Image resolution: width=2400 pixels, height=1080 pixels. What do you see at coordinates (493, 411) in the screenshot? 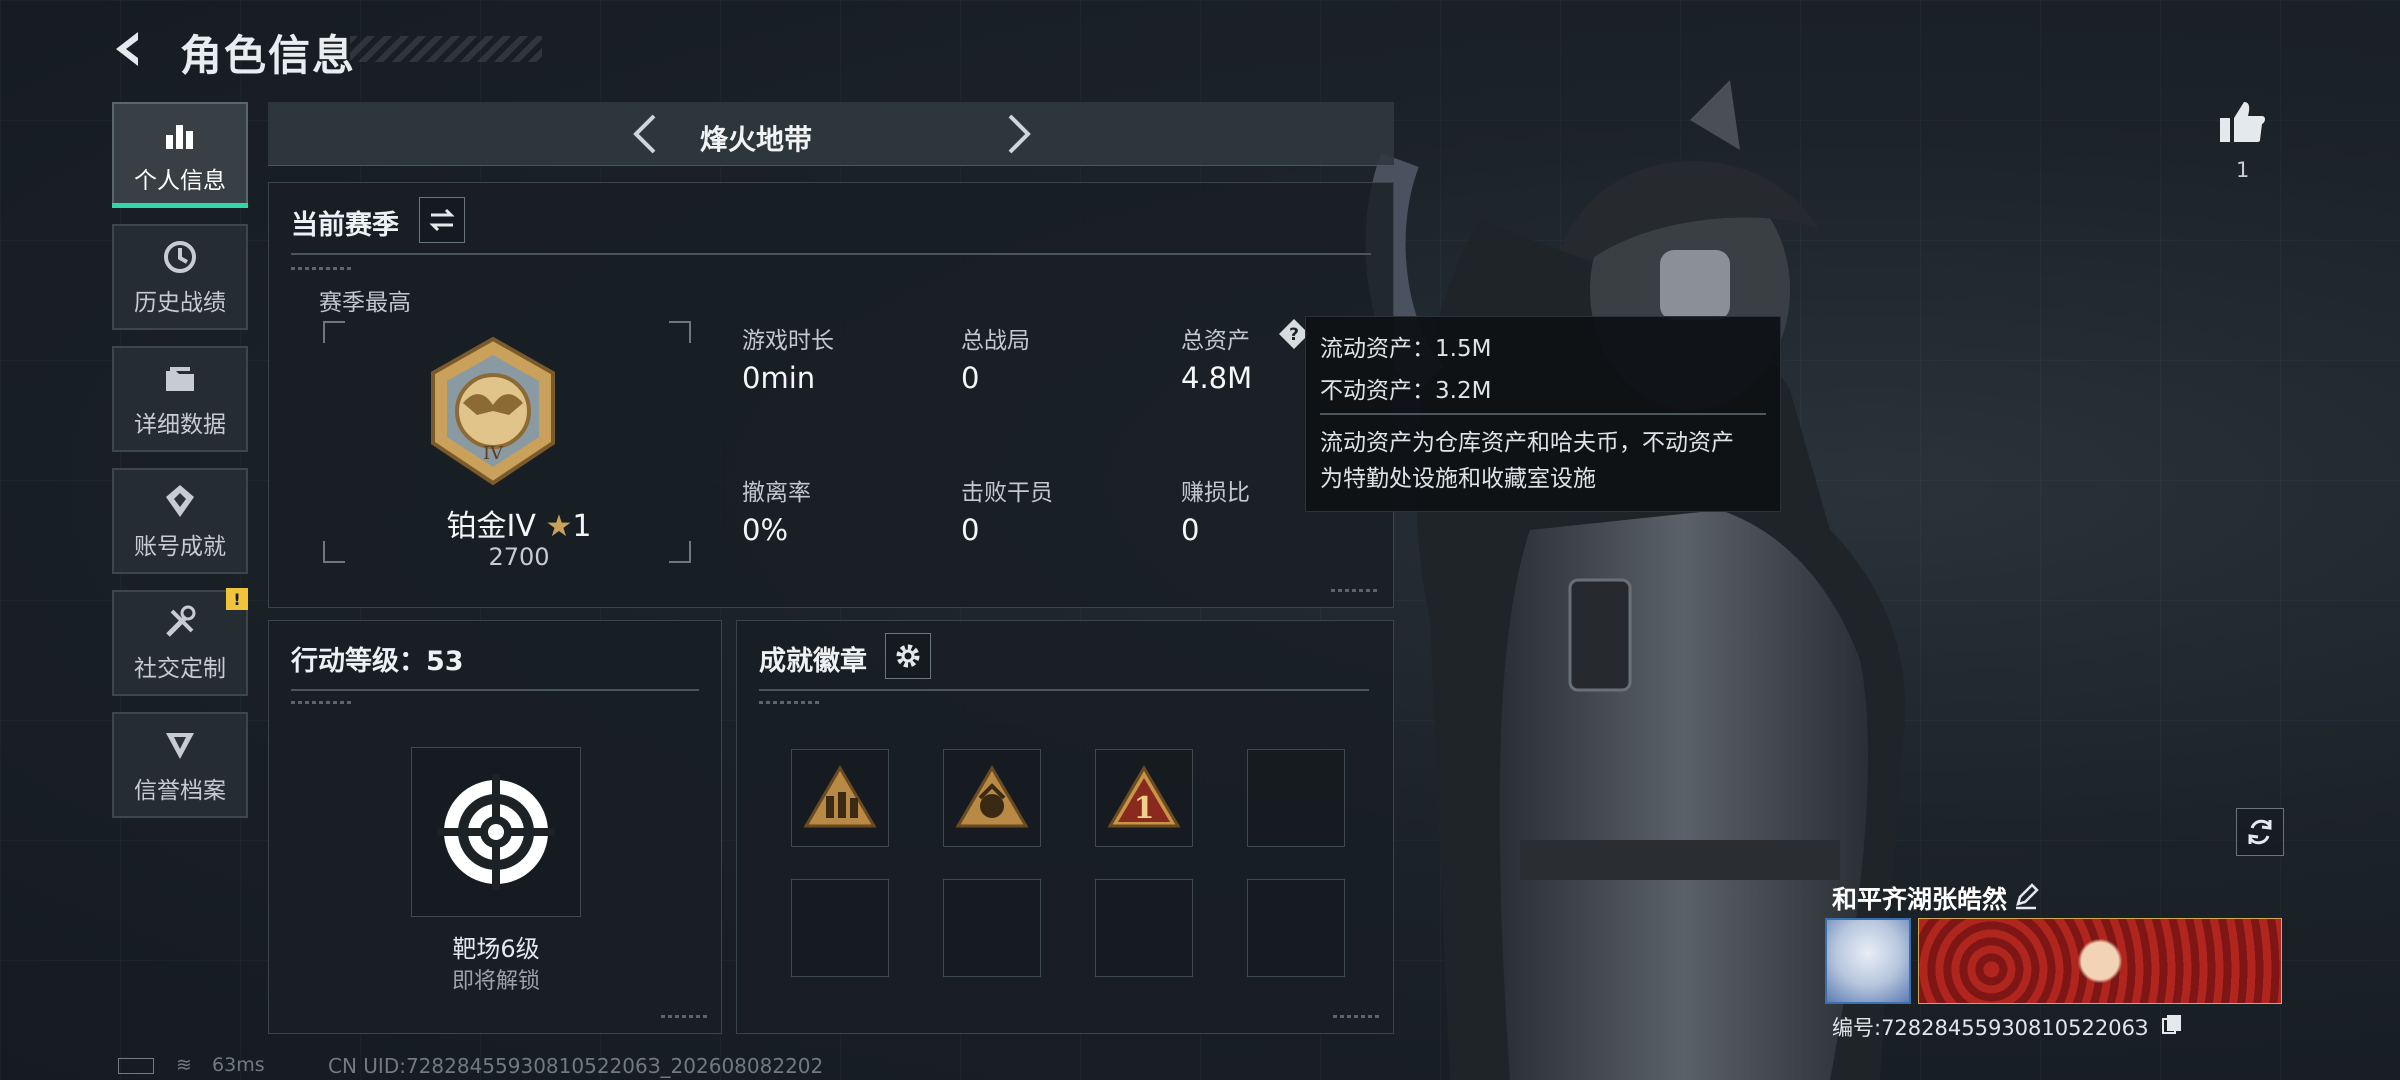
I see `platinum-rank-emblem-icon: IV` at bounding box center [493, 411].